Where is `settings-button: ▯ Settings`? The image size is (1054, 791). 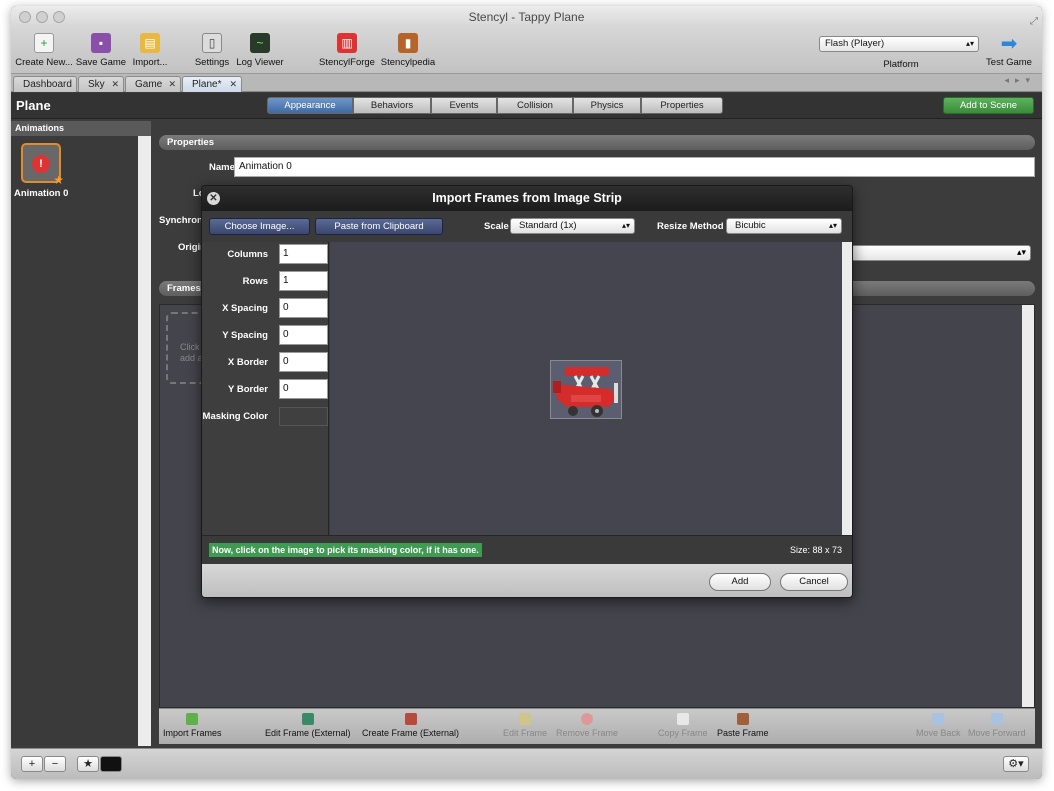 settings-button: ▯ Settings is located at coordinates (212, 49).